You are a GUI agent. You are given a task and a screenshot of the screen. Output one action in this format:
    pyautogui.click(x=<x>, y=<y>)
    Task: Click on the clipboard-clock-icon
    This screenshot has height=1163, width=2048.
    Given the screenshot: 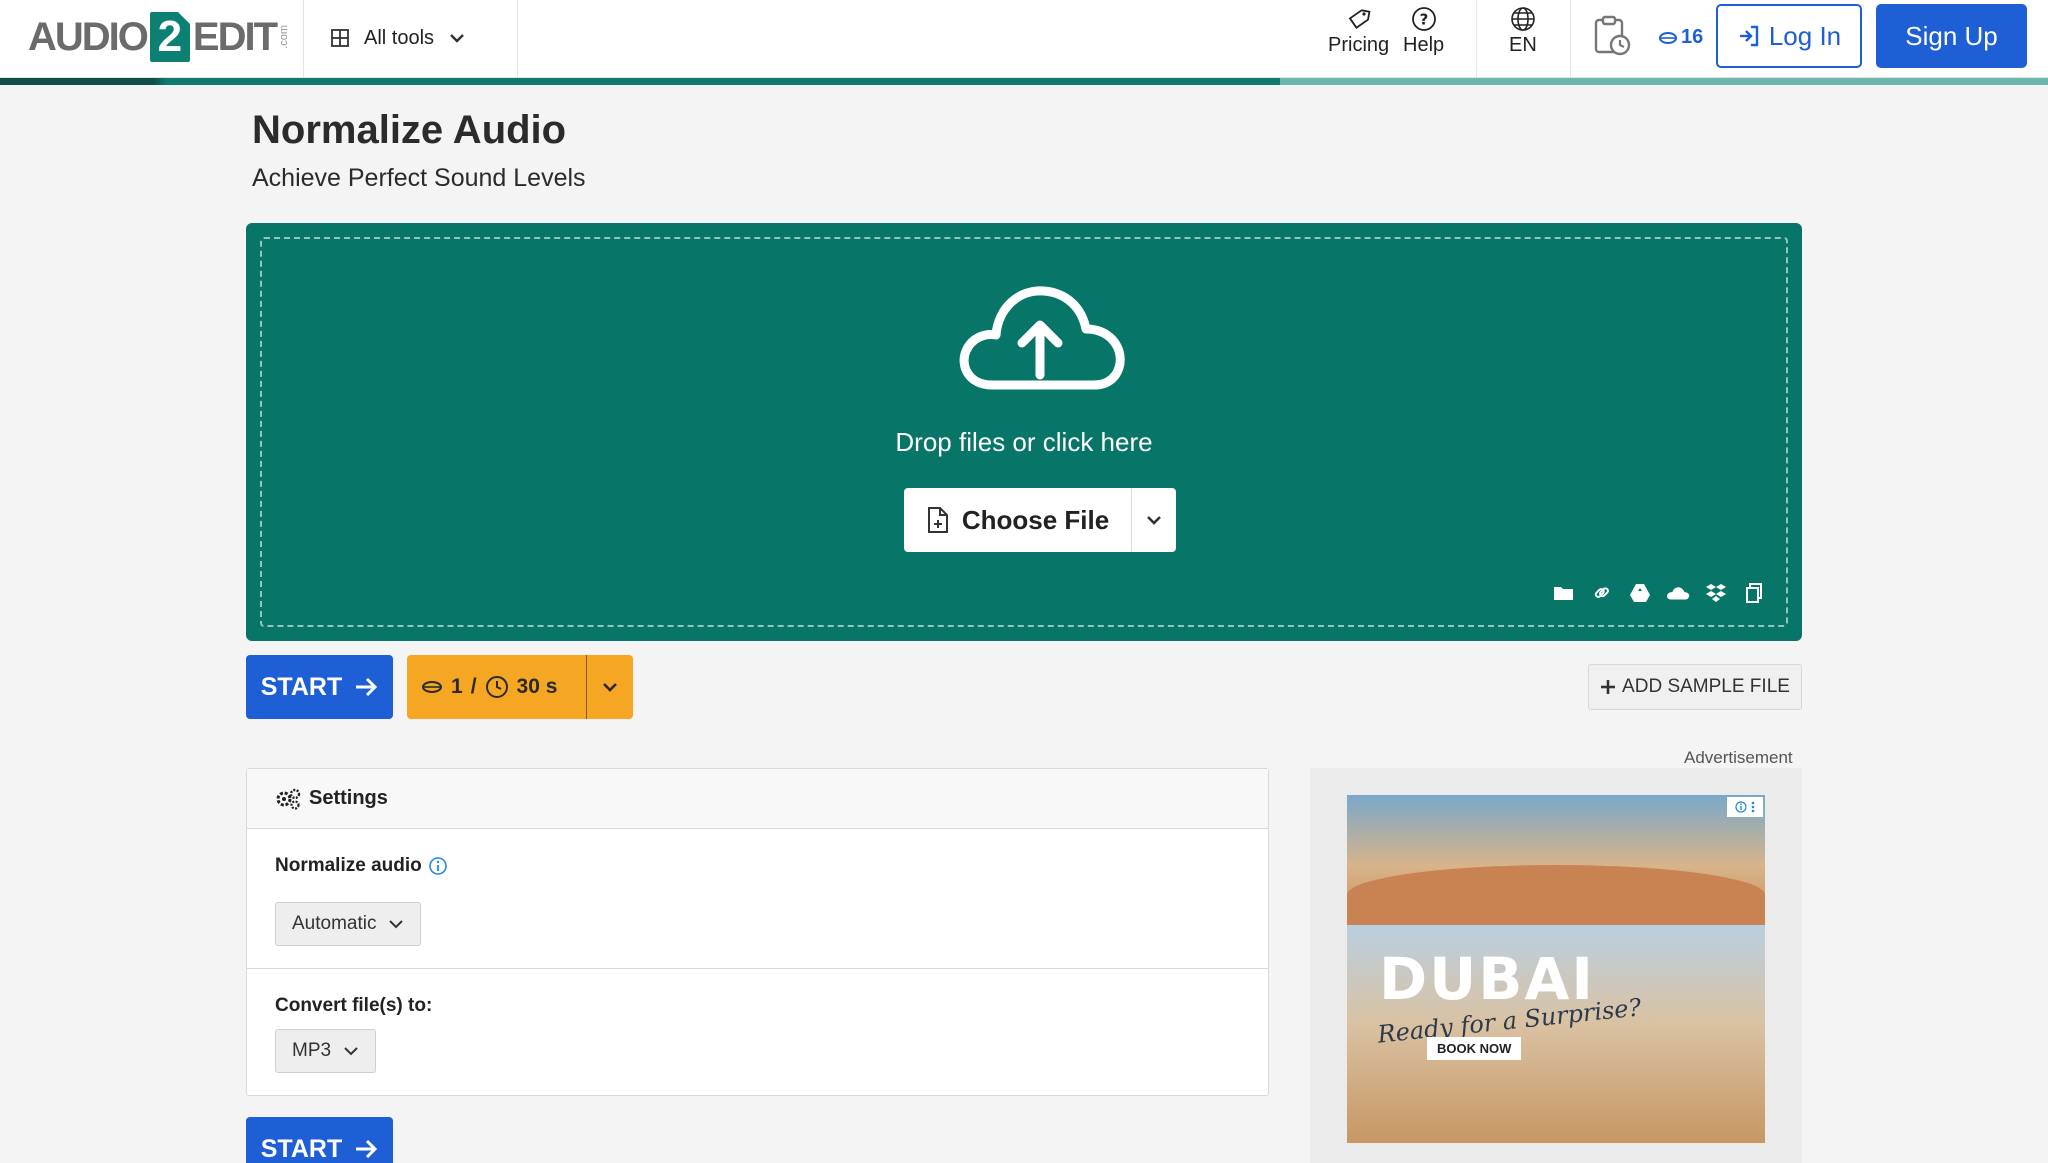 What is the action you would take?
    pyautogui.click(x=1612, y=35)
    